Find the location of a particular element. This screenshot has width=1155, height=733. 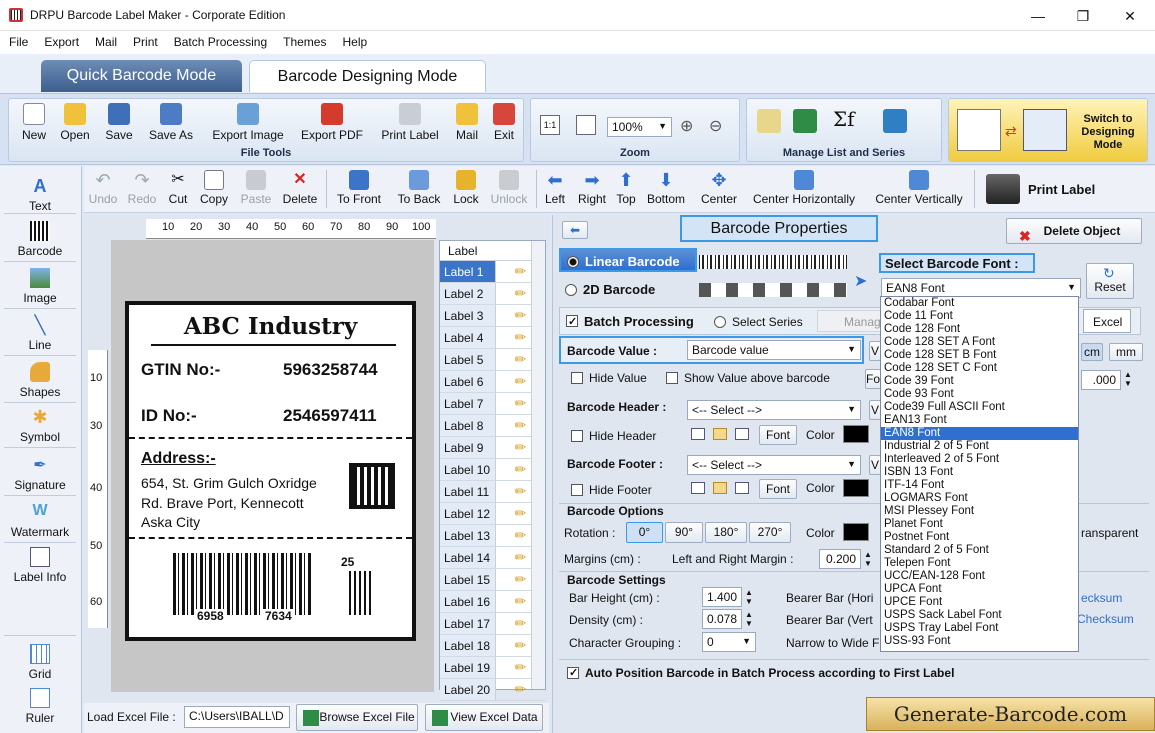

series-icon is located at coordinates (895, 121).